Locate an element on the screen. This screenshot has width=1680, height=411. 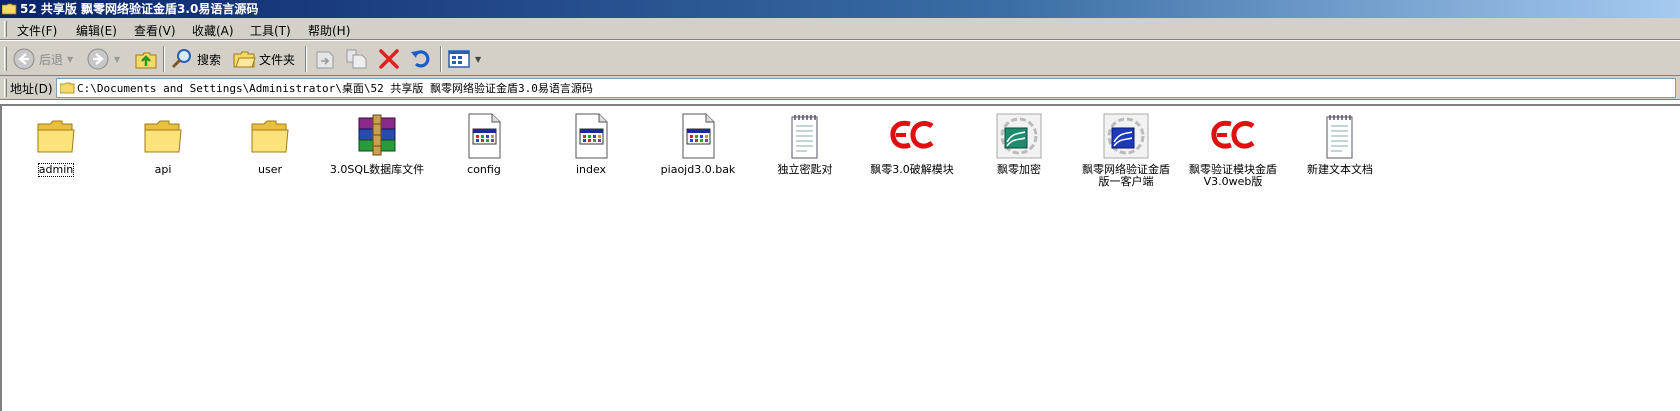
views-icon is located at coordinates (459, 59).